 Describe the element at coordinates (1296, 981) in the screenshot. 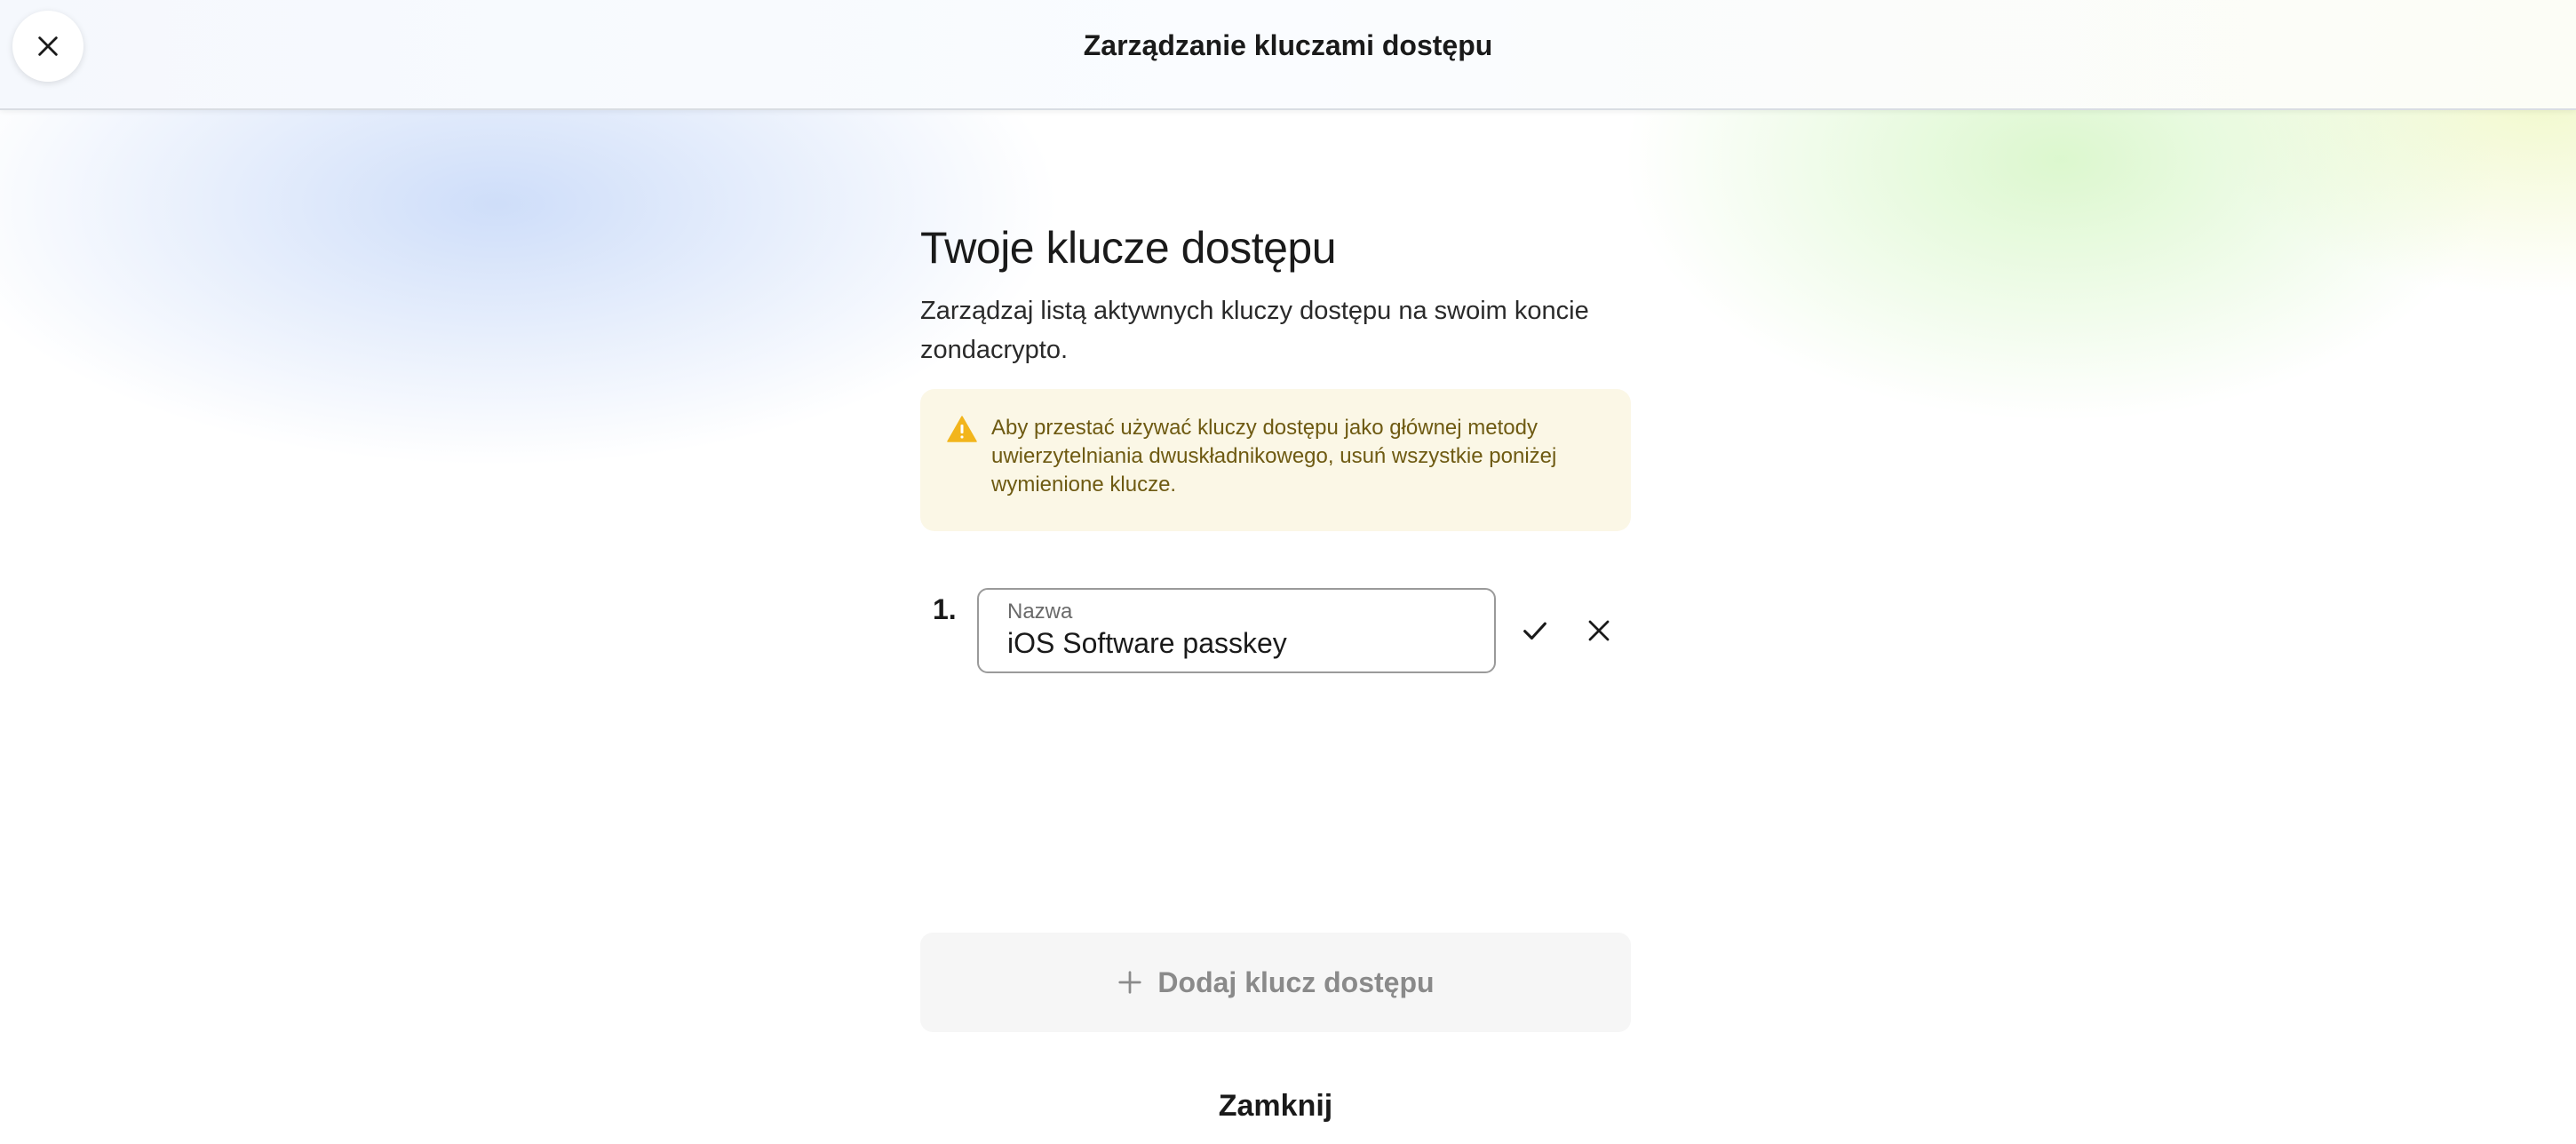

I see `add-passkey-label: Dodaj klucz dostępu` at that location.